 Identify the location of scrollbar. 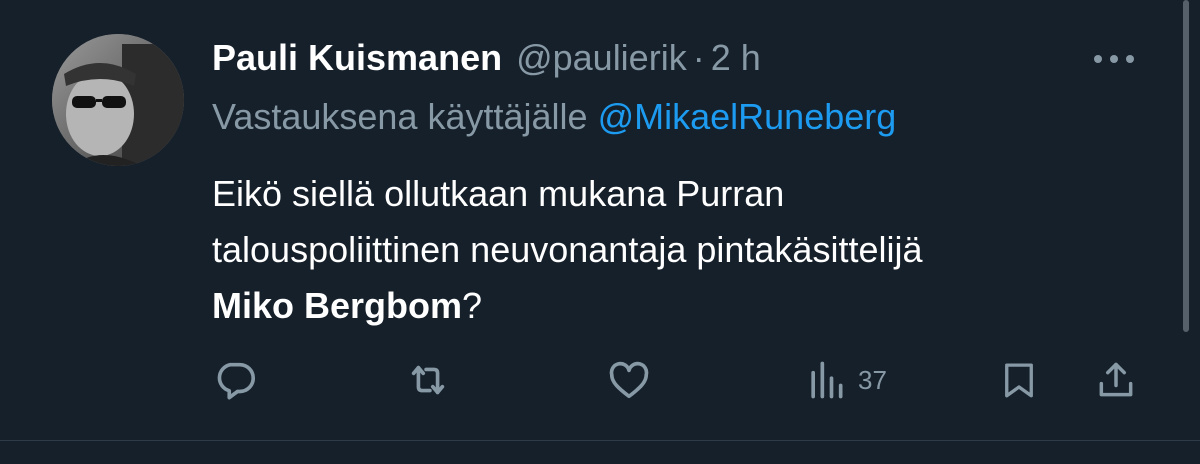
(1186, 166).